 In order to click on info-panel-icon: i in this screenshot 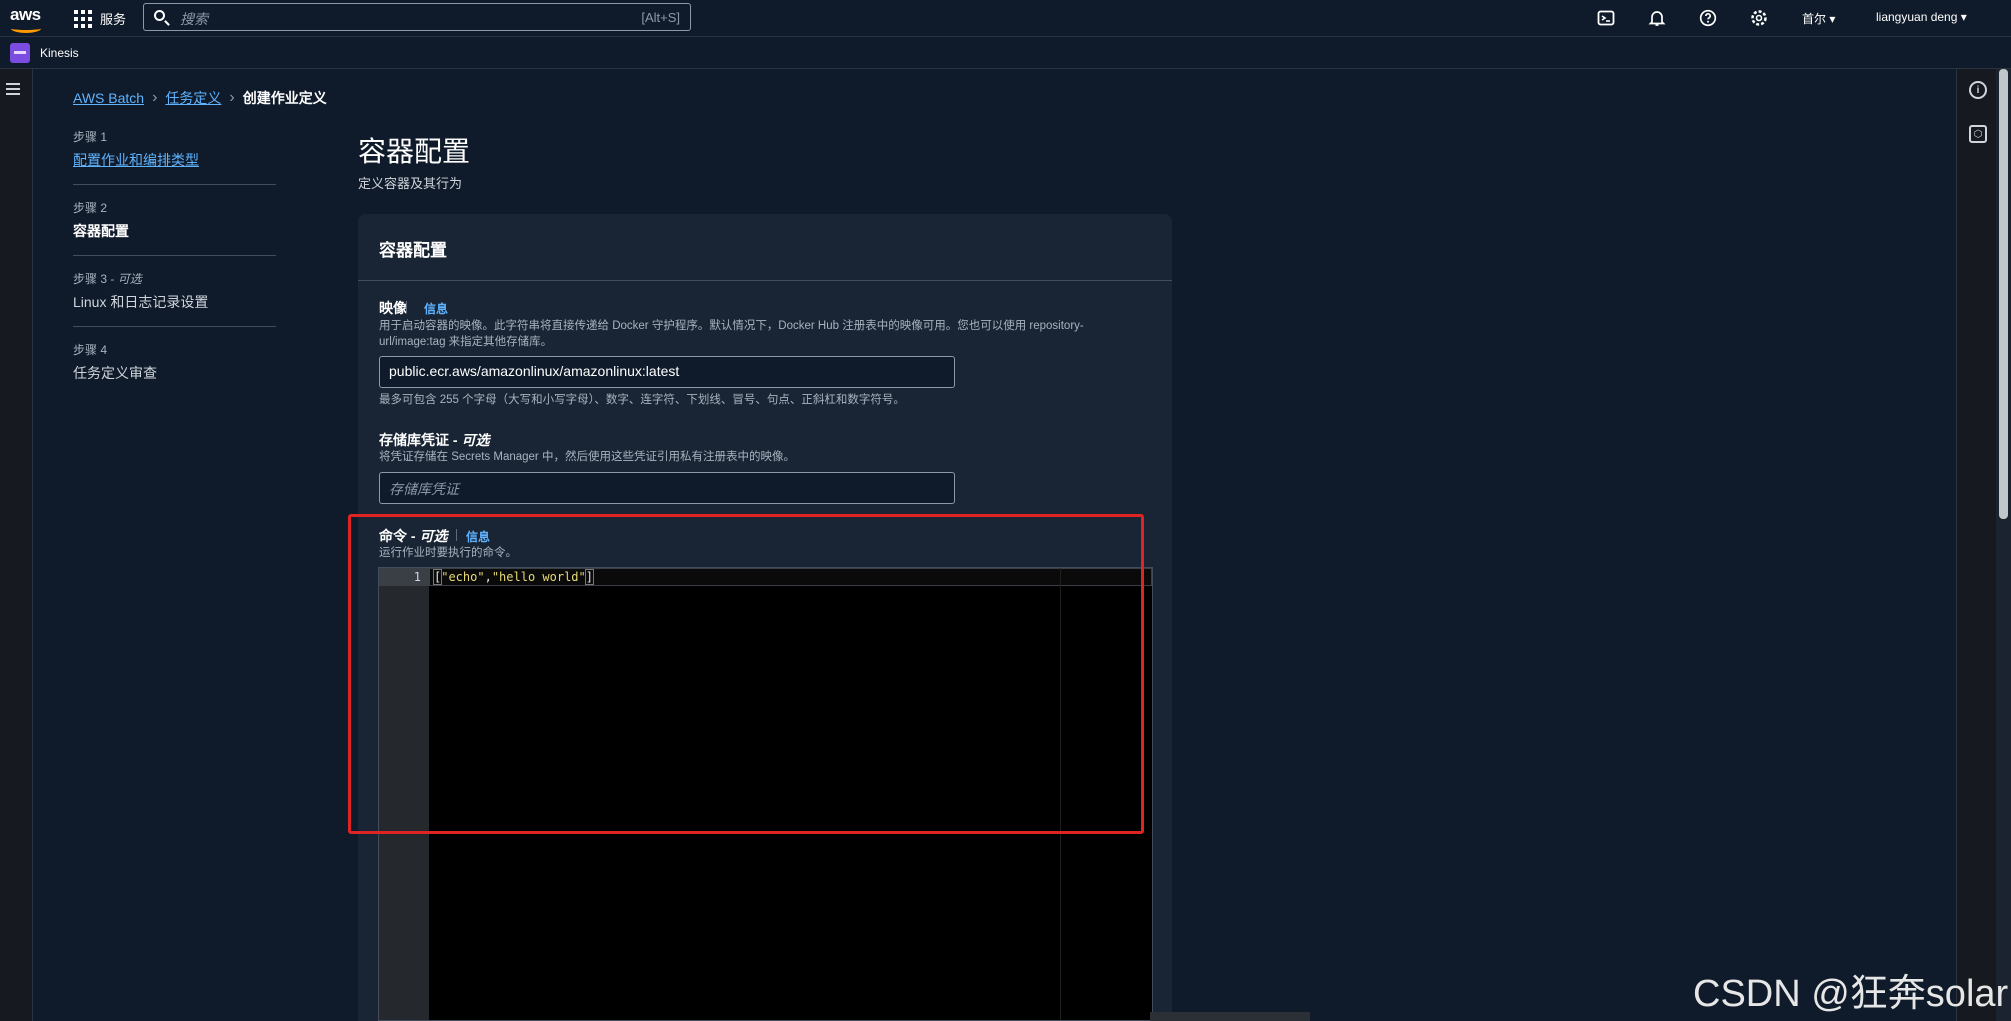, I will do `click(1978, 90)`.